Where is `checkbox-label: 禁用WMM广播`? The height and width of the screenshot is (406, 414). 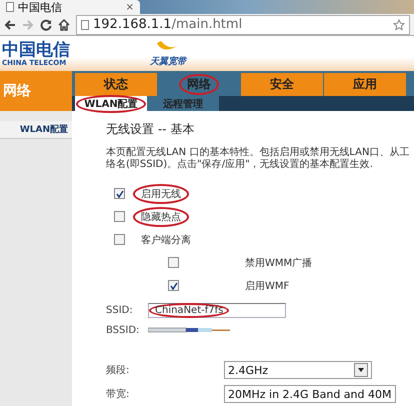 checkbox-label: 禁用WMM广播 is located at coordinates (279, 263).